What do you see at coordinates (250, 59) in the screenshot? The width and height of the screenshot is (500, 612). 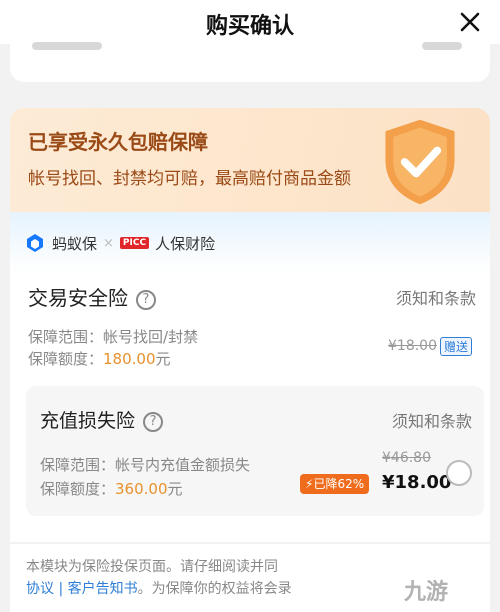 I see `previous-card-remnant` at bounding box center [250, 59].